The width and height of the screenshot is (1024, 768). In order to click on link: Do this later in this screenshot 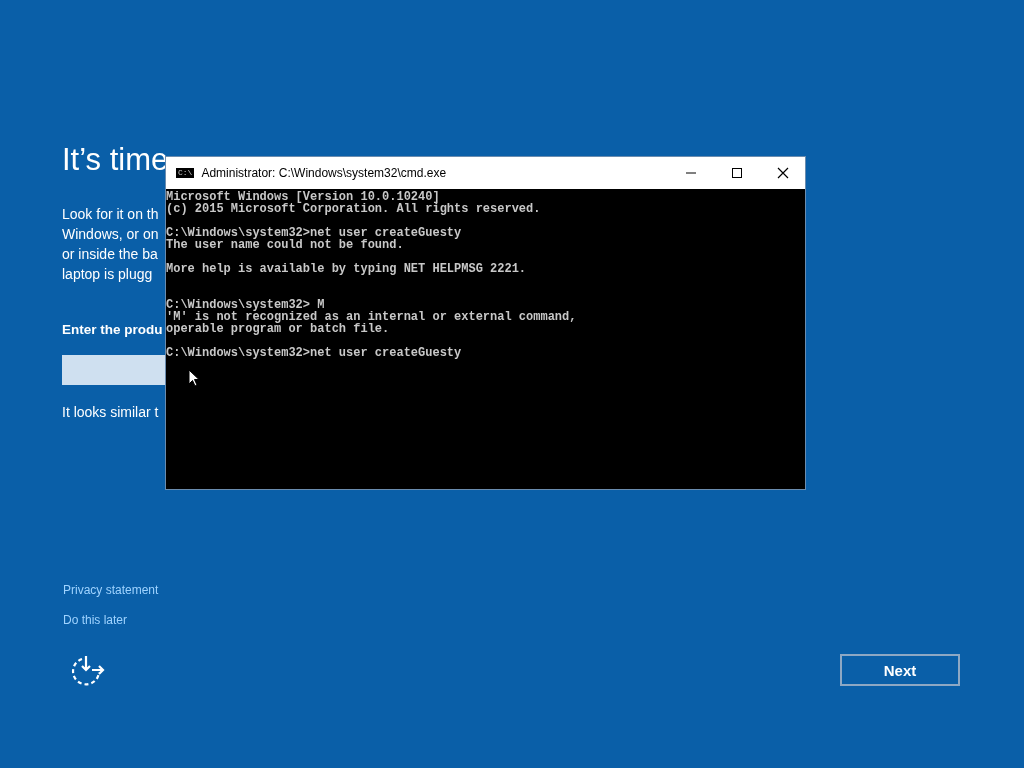, I will do `click(111, 620)`.